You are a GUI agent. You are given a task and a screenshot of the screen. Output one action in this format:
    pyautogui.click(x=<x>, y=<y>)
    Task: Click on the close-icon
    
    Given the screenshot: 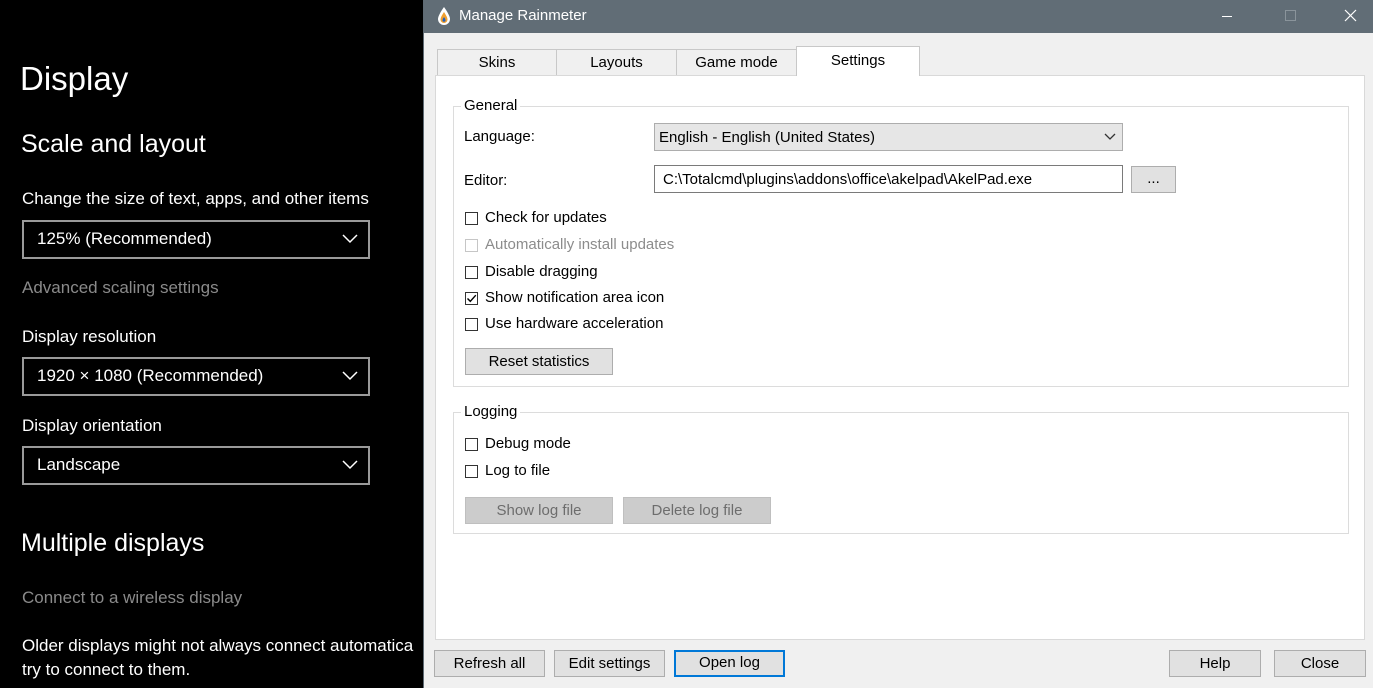 What is the action you would take?
    pyautogui.click(x=1350, y=16)
    